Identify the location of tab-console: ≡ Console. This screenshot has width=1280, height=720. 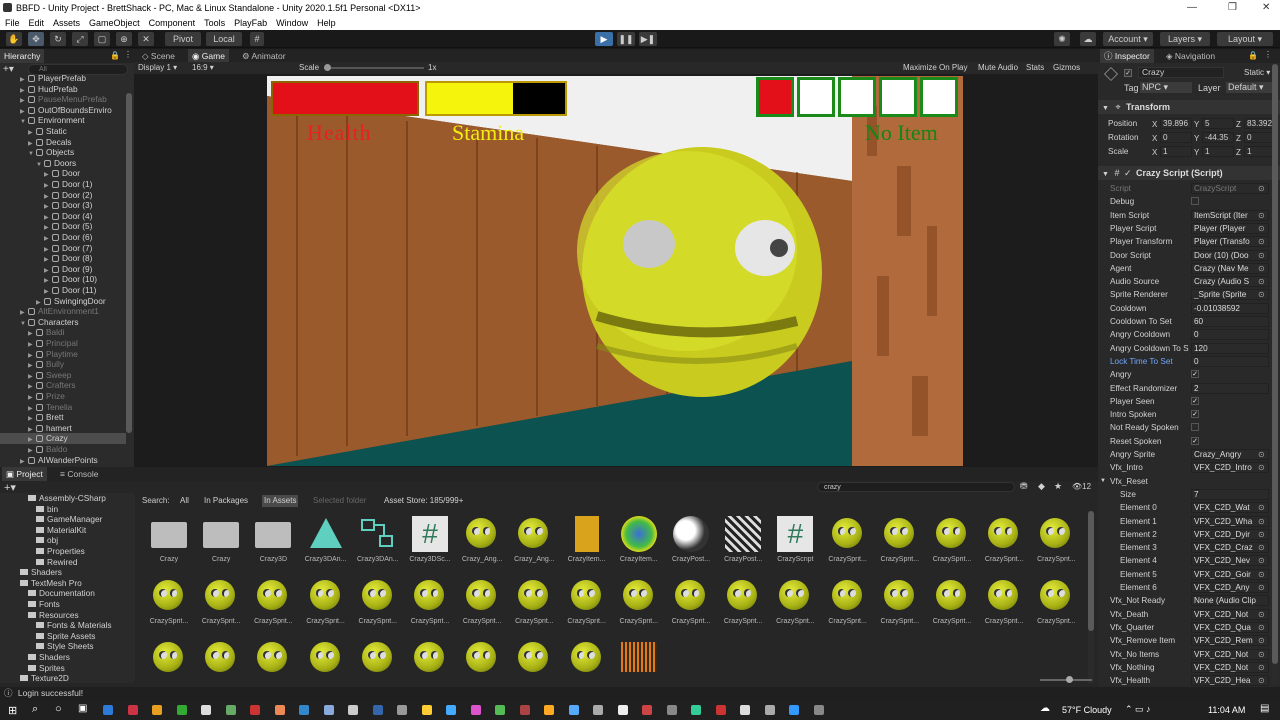
(79, 474).